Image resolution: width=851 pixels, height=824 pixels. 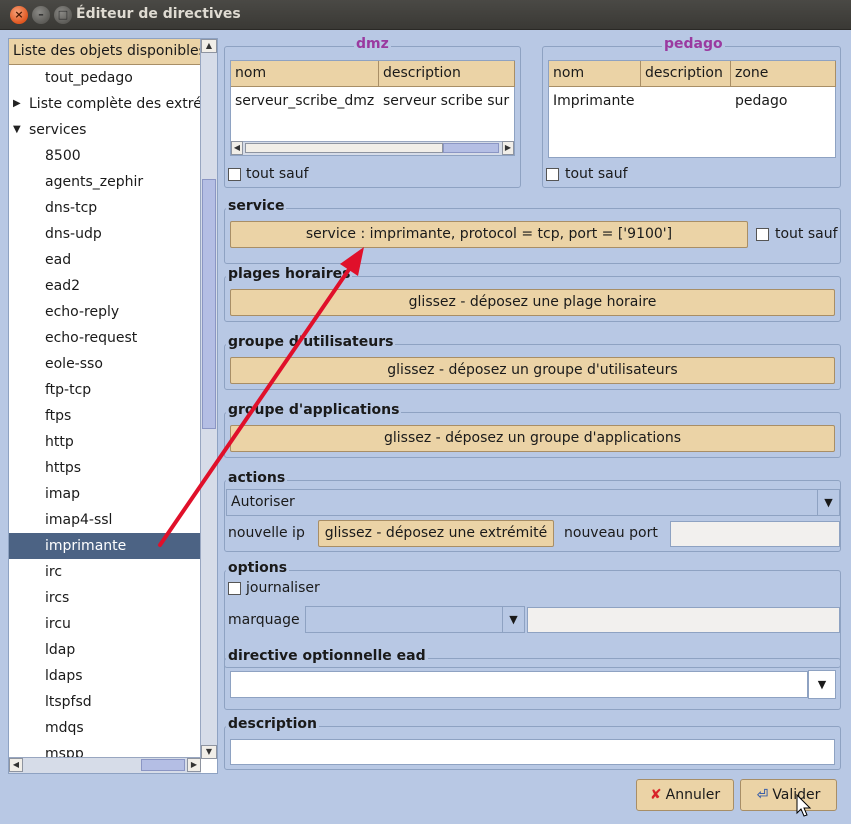 I want to click on tree-item-imap: imap, so click(x=105, y=494).